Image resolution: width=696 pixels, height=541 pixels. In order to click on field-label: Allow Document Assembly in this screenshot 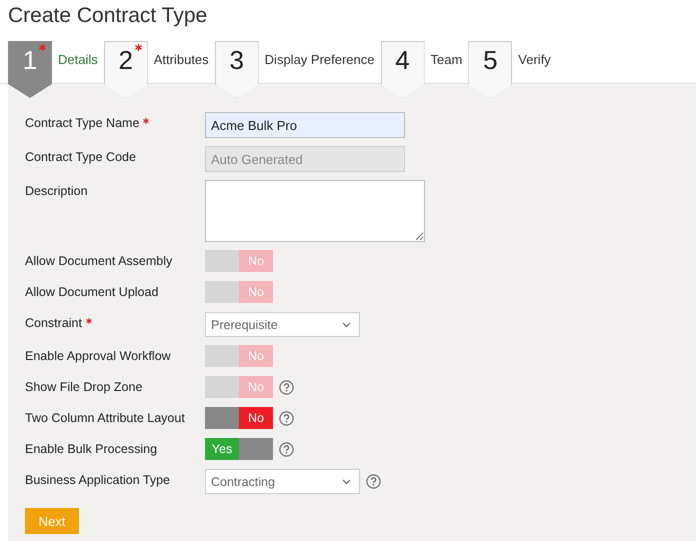, I will do `click(98, 261)`.